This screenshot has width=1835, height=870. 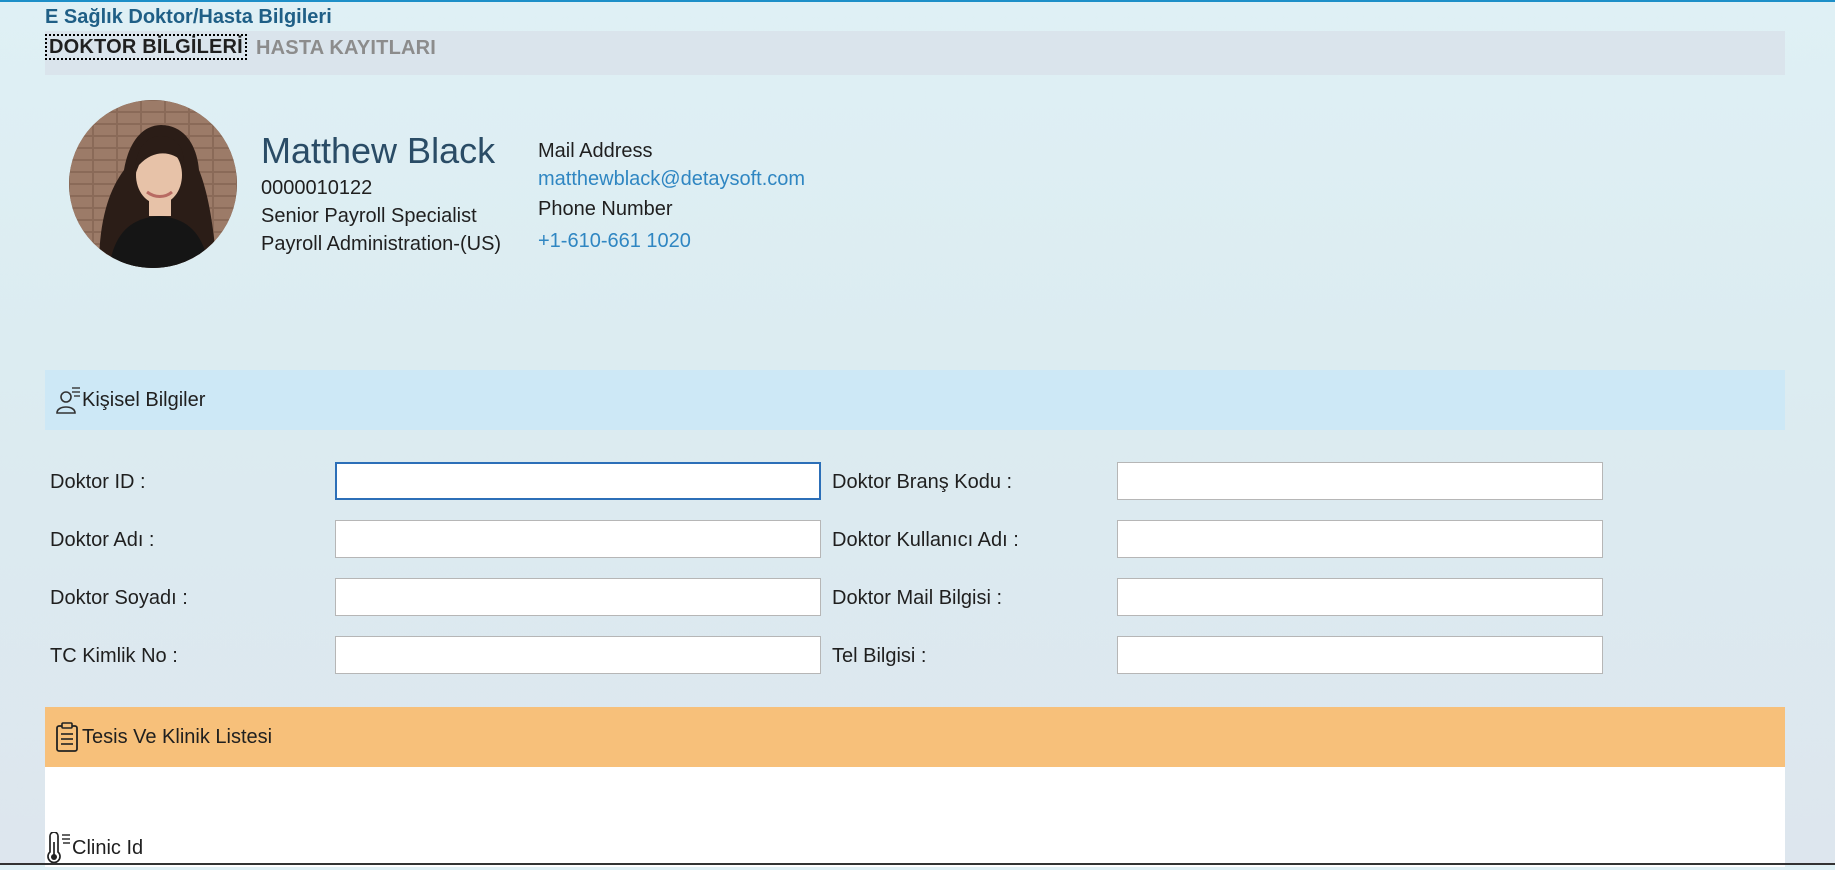 What do you see at coordinates (188, 17) in the screenshot?
I see `app-title: E Sağlık Doktor/Hasta Bilgileri` at bounding box center [188, 17].